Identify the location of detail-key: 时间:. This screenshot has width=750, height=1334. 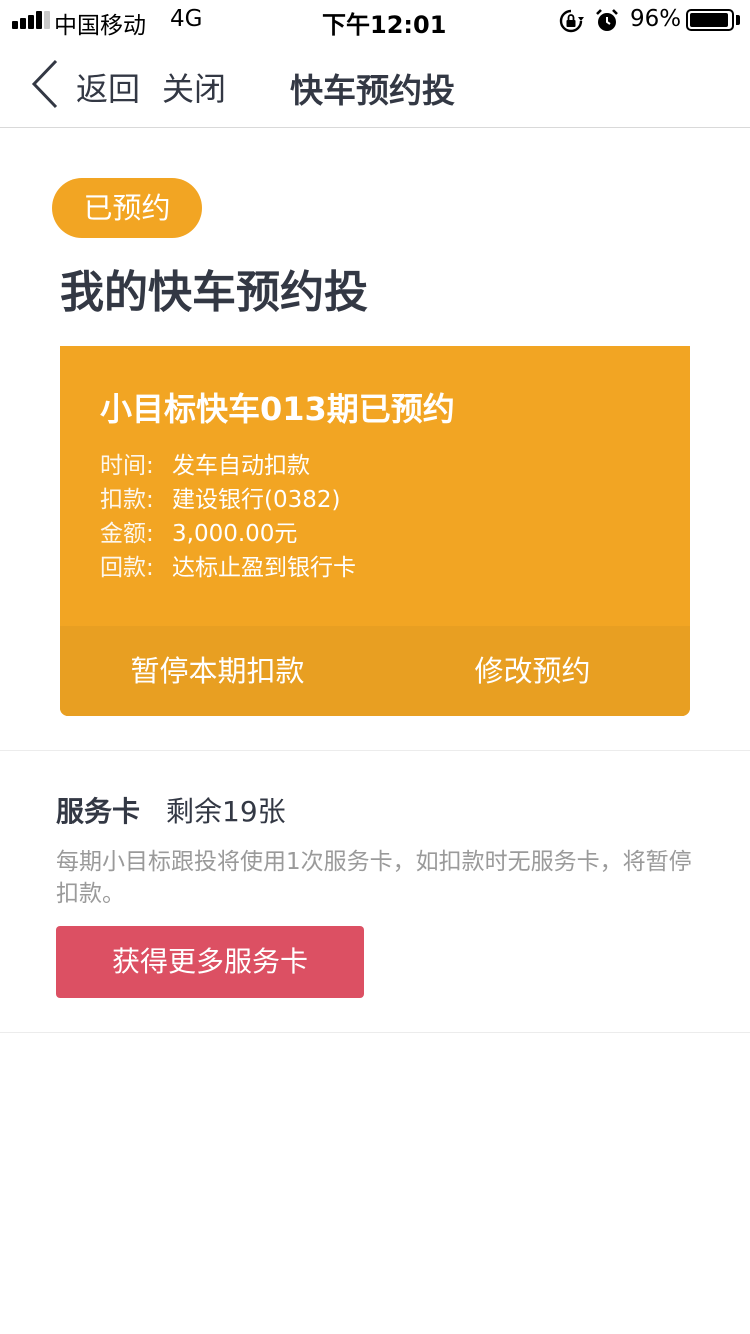
(127, 466).